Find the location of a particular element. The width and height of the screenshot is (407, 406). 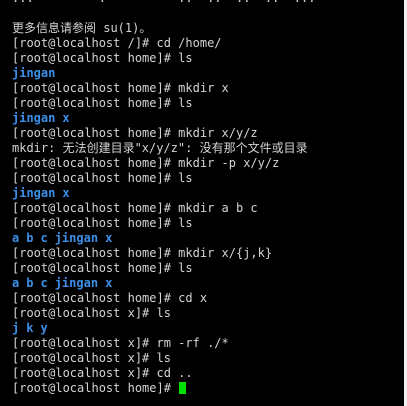

ls-output-line: jky is located at coordinates (163, 328).